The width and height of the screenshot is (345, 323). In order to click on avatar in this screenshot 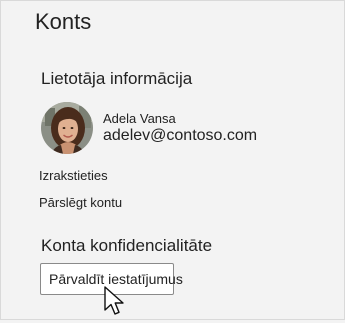, I will do `click(67, 128)`.